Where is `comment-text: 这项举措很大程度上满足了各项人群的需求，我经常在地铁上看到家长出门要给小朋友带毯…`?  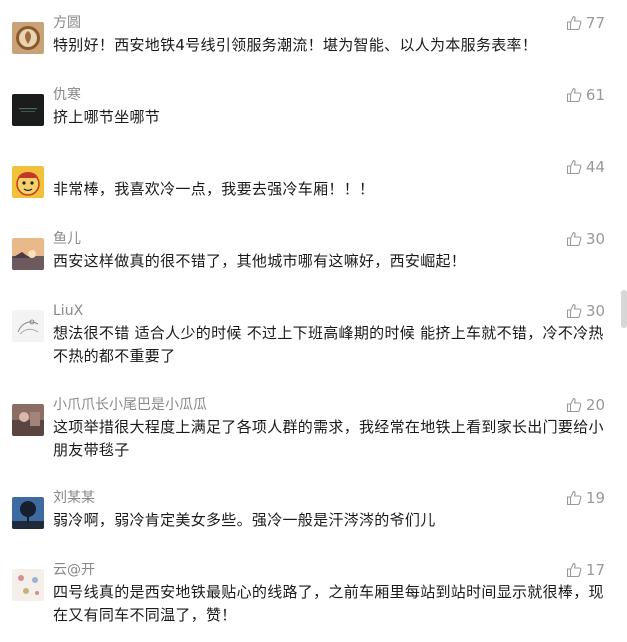
comment-text: 这项举措很大程度上满足了各项人群的需求，我经常在地铁上看到家长出门要给小朋友带毯… is located at coordinates (328, 438).